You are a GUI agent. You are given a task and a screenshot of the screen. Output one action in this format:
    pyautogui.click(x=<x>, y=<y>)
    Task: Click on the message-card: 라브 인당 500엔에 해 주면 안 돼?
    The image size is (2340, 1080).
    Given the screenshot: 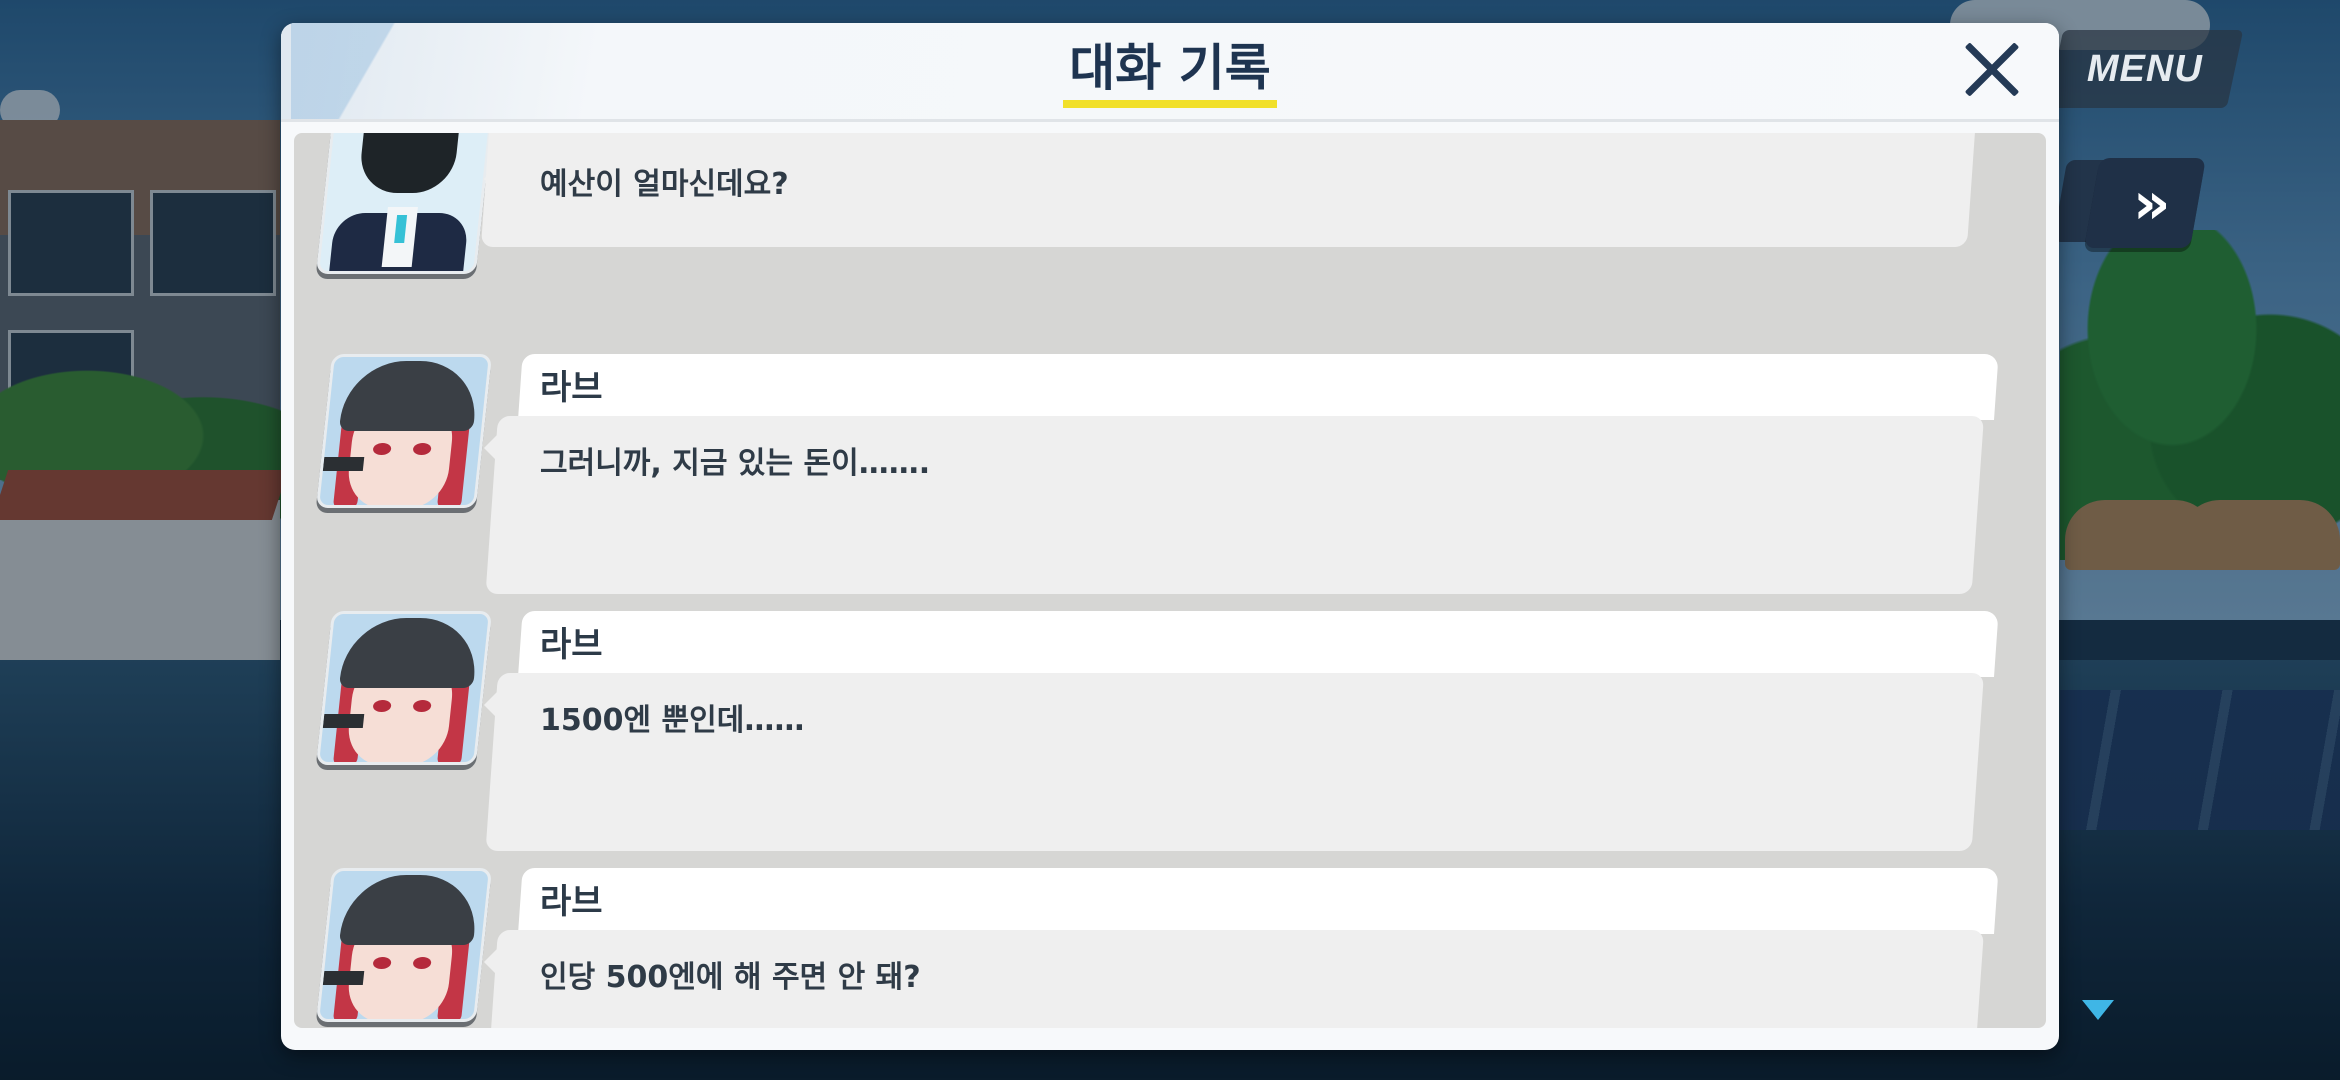 What is the action you would take?
    pyautogui.click(x=1241, y=948)
    